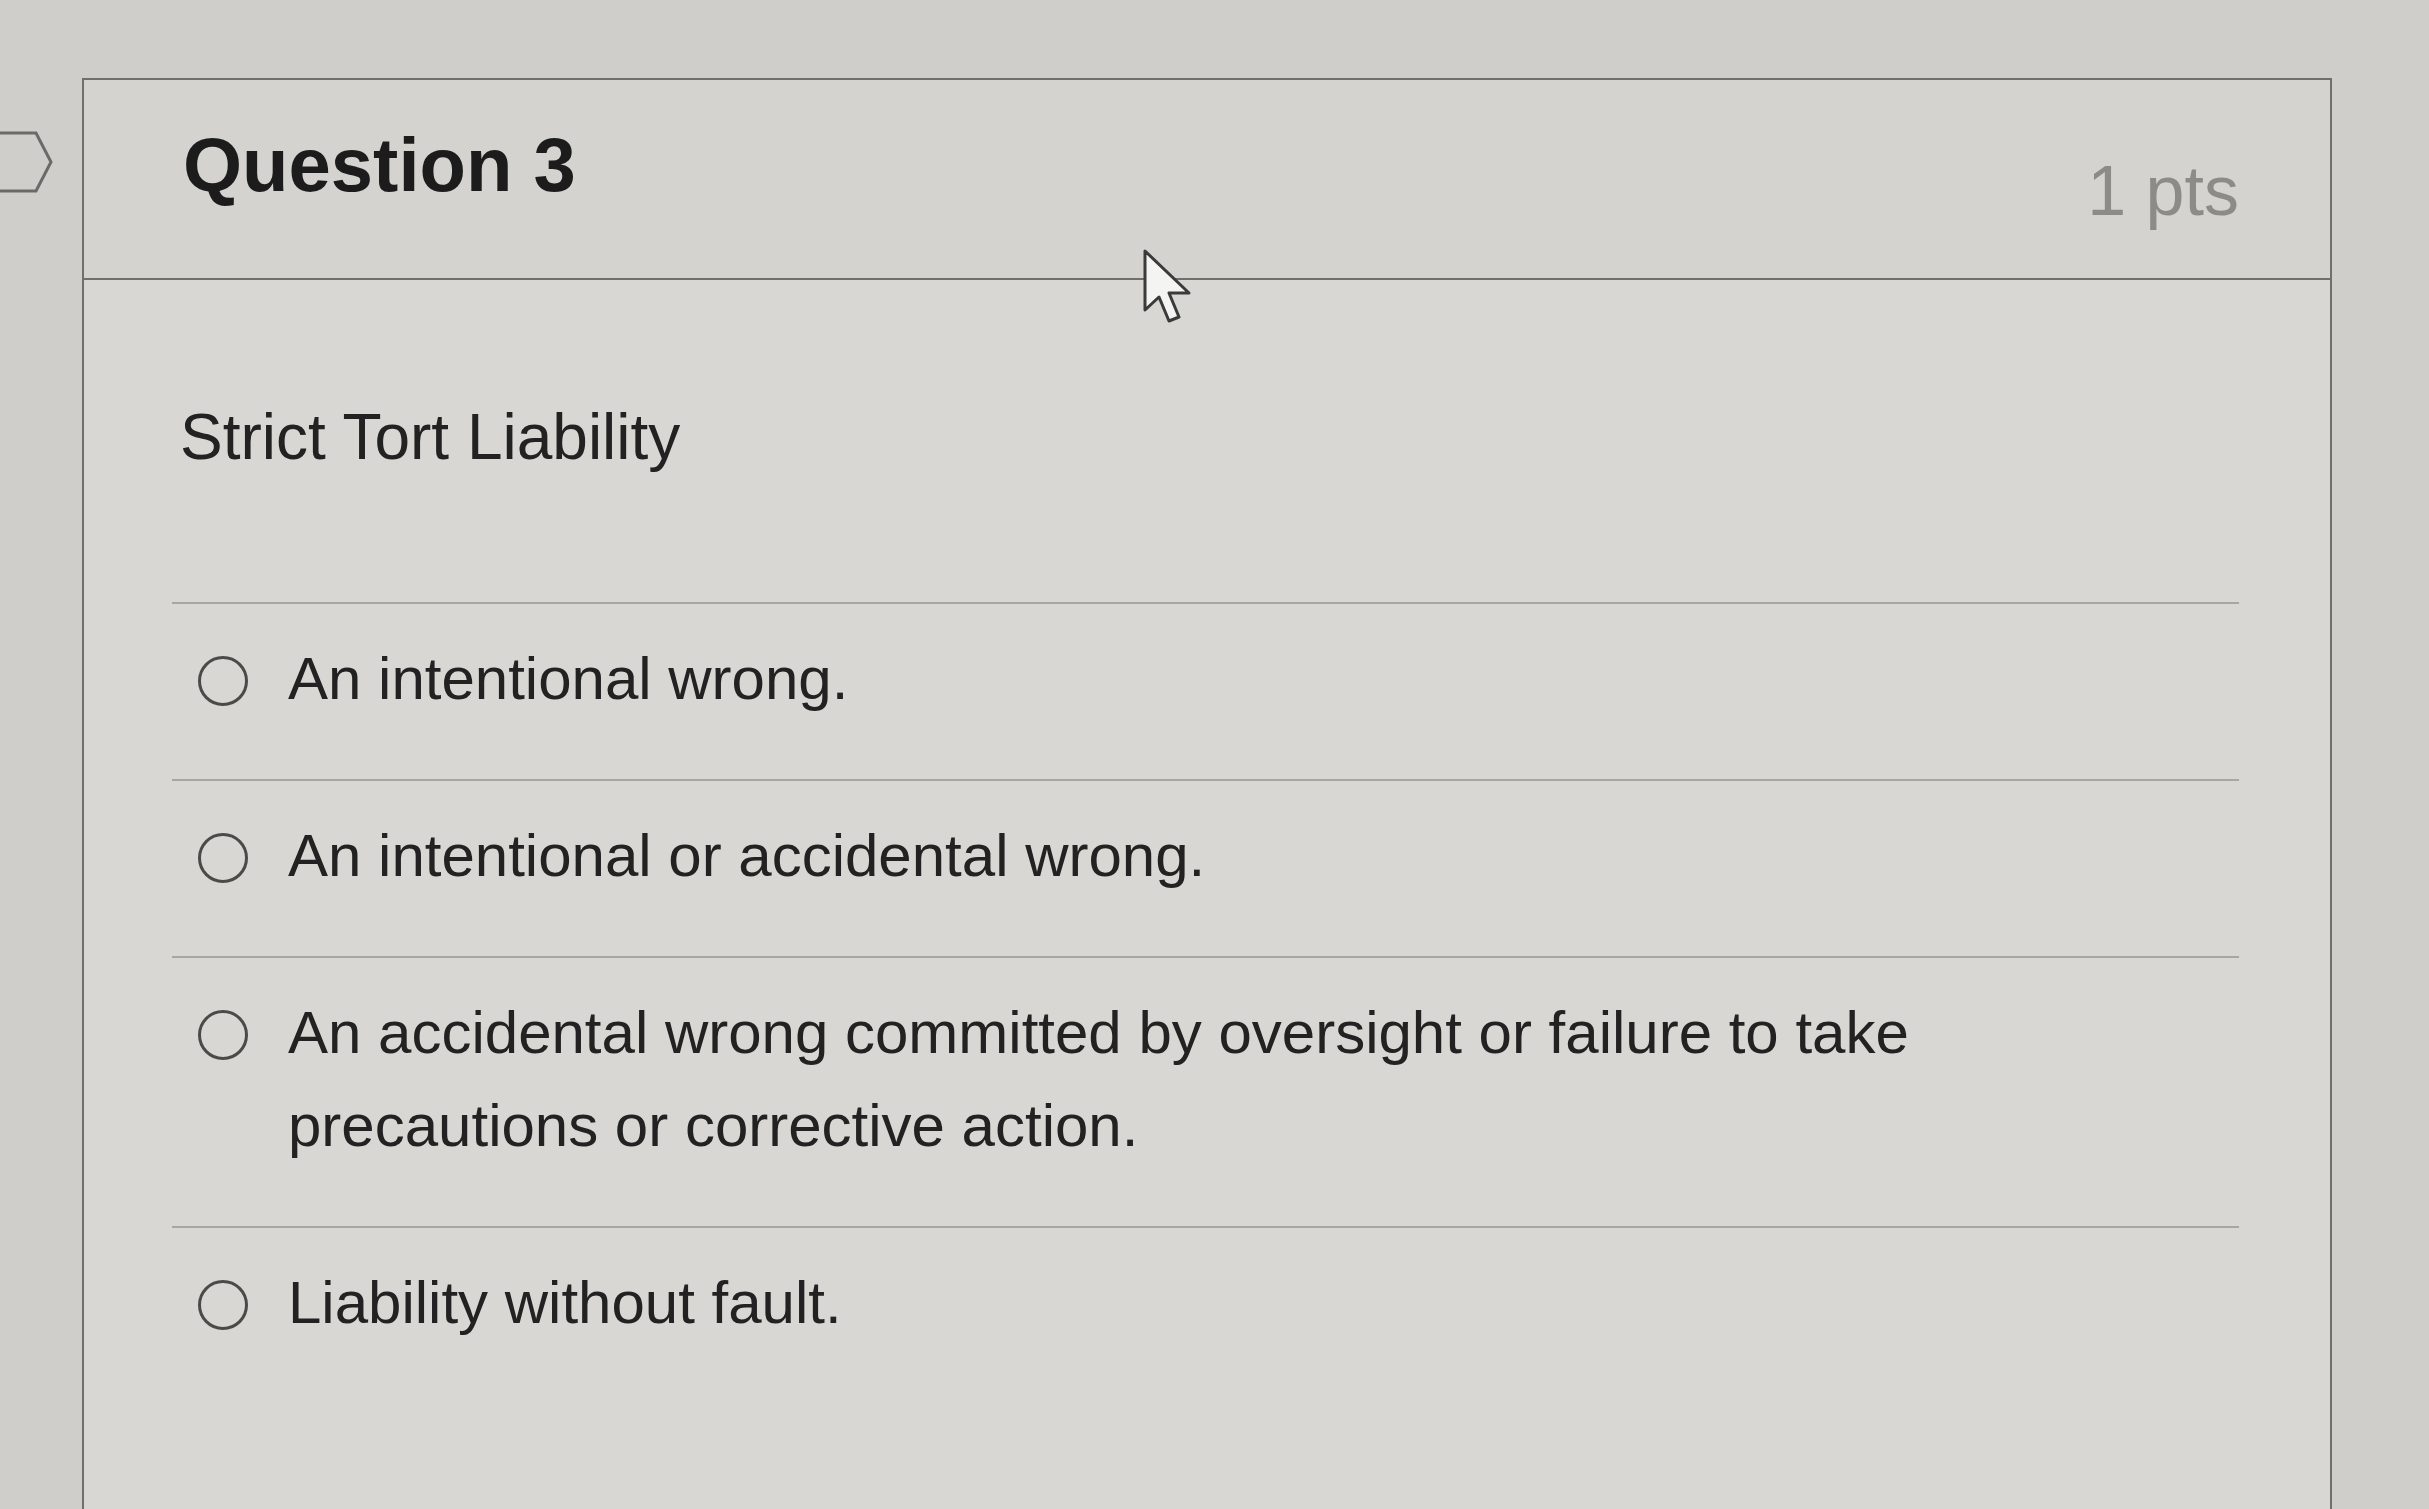  What do you see at coordinates (568, 679) in the screenshot?
I see `answer-option-label: An intentional wrong.` at bounding box center [568, 679].